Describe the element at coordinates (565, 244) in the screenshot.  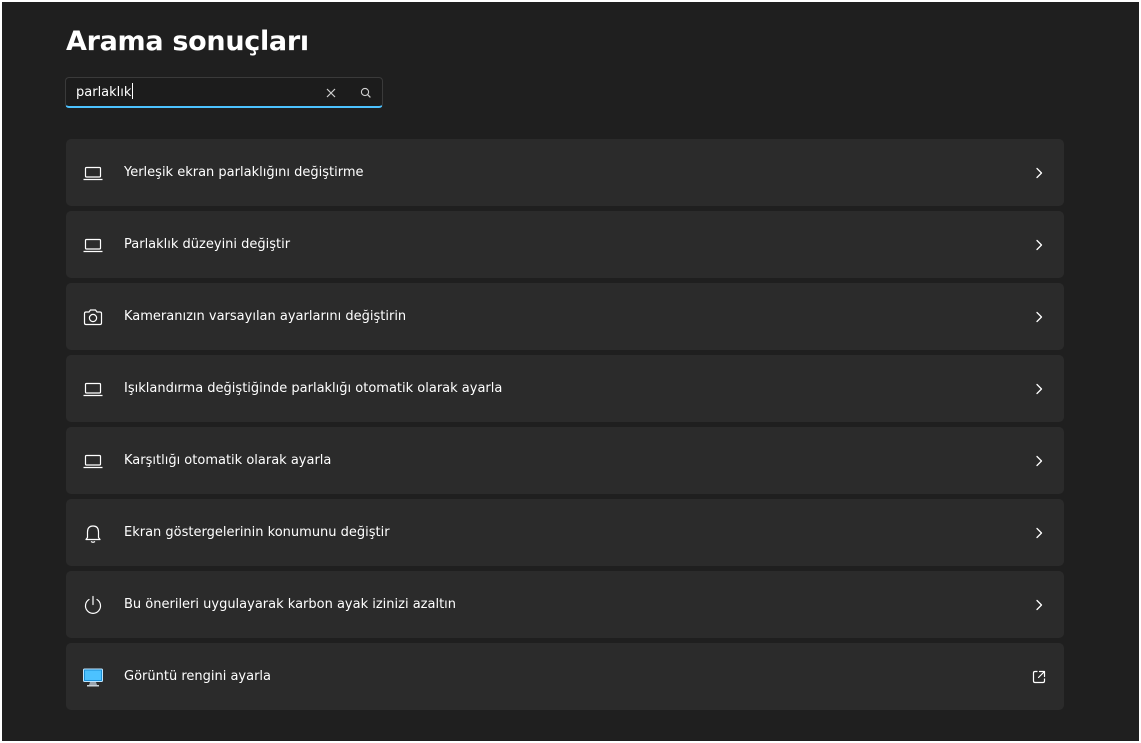
I see `search-result-row: Parlaklık düzeyini değiştir` at that location.